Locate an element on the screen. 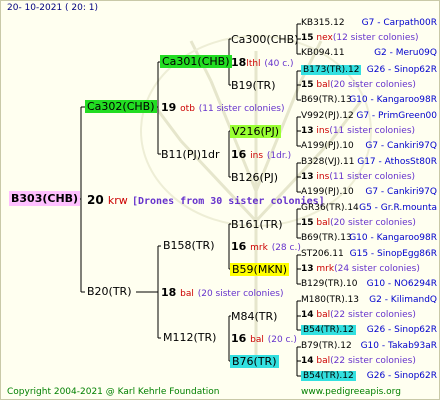 This screenshot has width=440, height=400. gen4-17-code: mrk is located at coordinates (325, 269).